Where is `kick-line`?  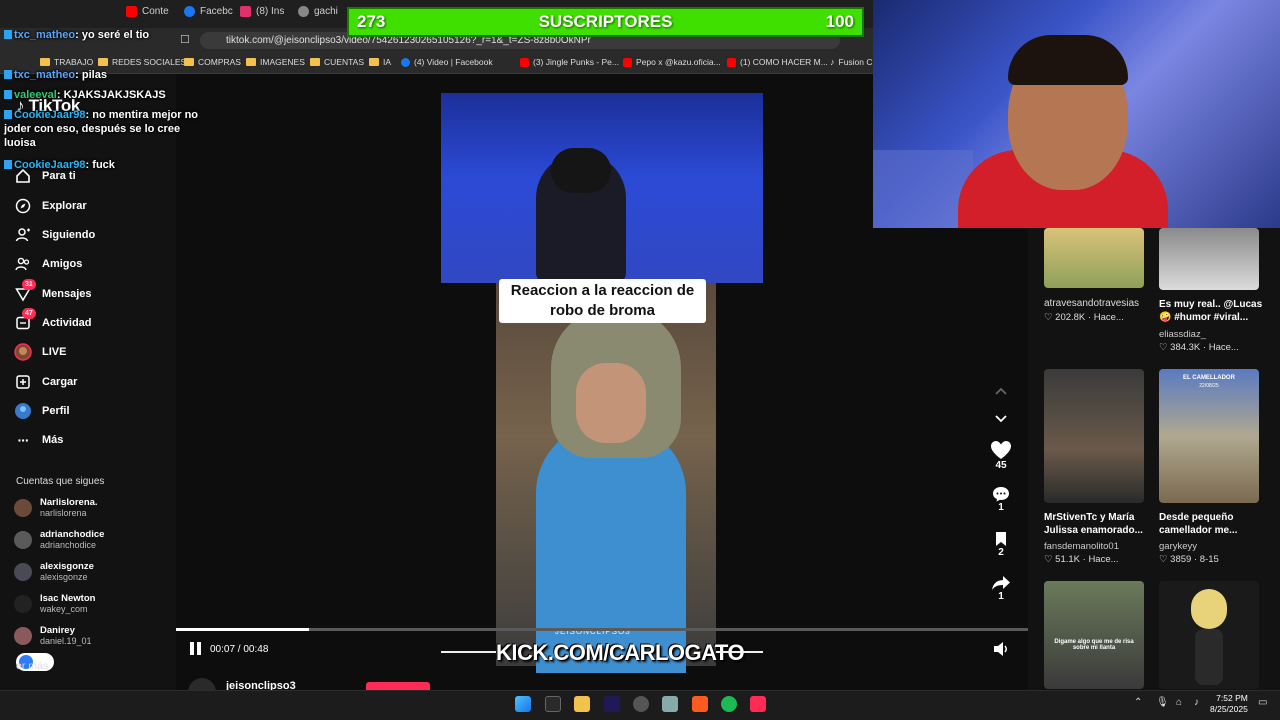
kick-line is located at coordinates (468, 652).